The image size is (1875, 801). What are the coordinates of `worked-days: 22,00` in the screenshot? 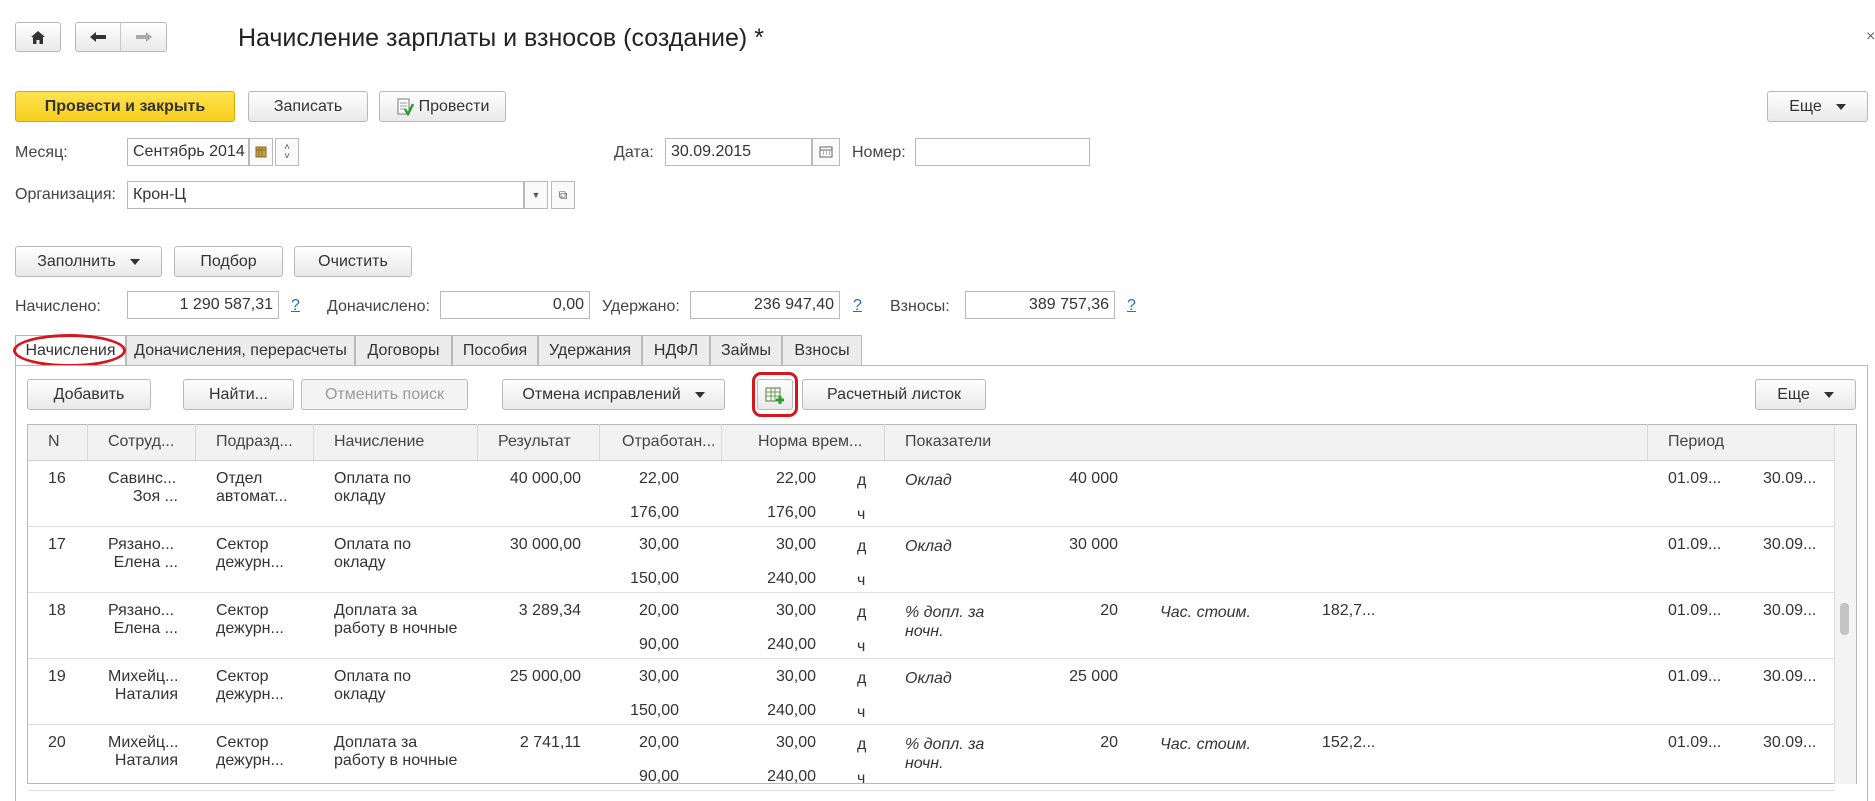 It's located at (658, 478).